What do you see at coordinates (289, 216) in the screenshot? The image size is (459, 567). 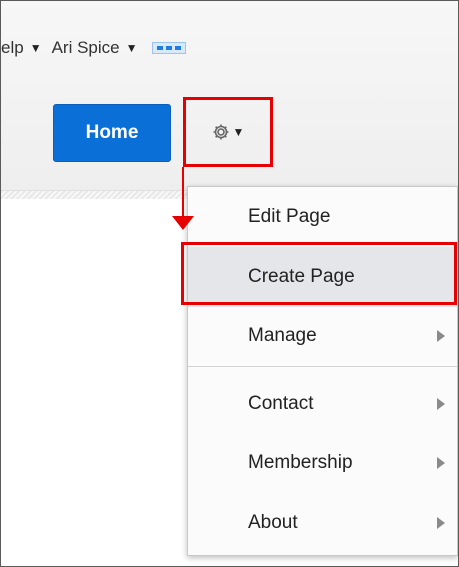 I see `menu-item-label: Edit Page` at bounding box center [289, 216].